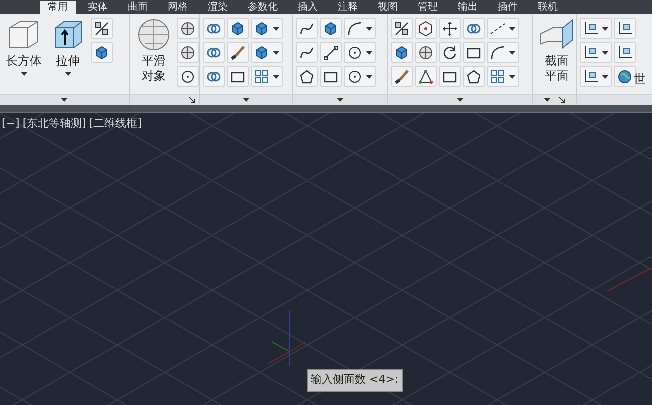 Image resolution: width=652 pixels, height=405 pixels. What do you see at coordinates (557, 34) in the screenshot?
I see `section-plane-icon` at bounding box center [557, 34].